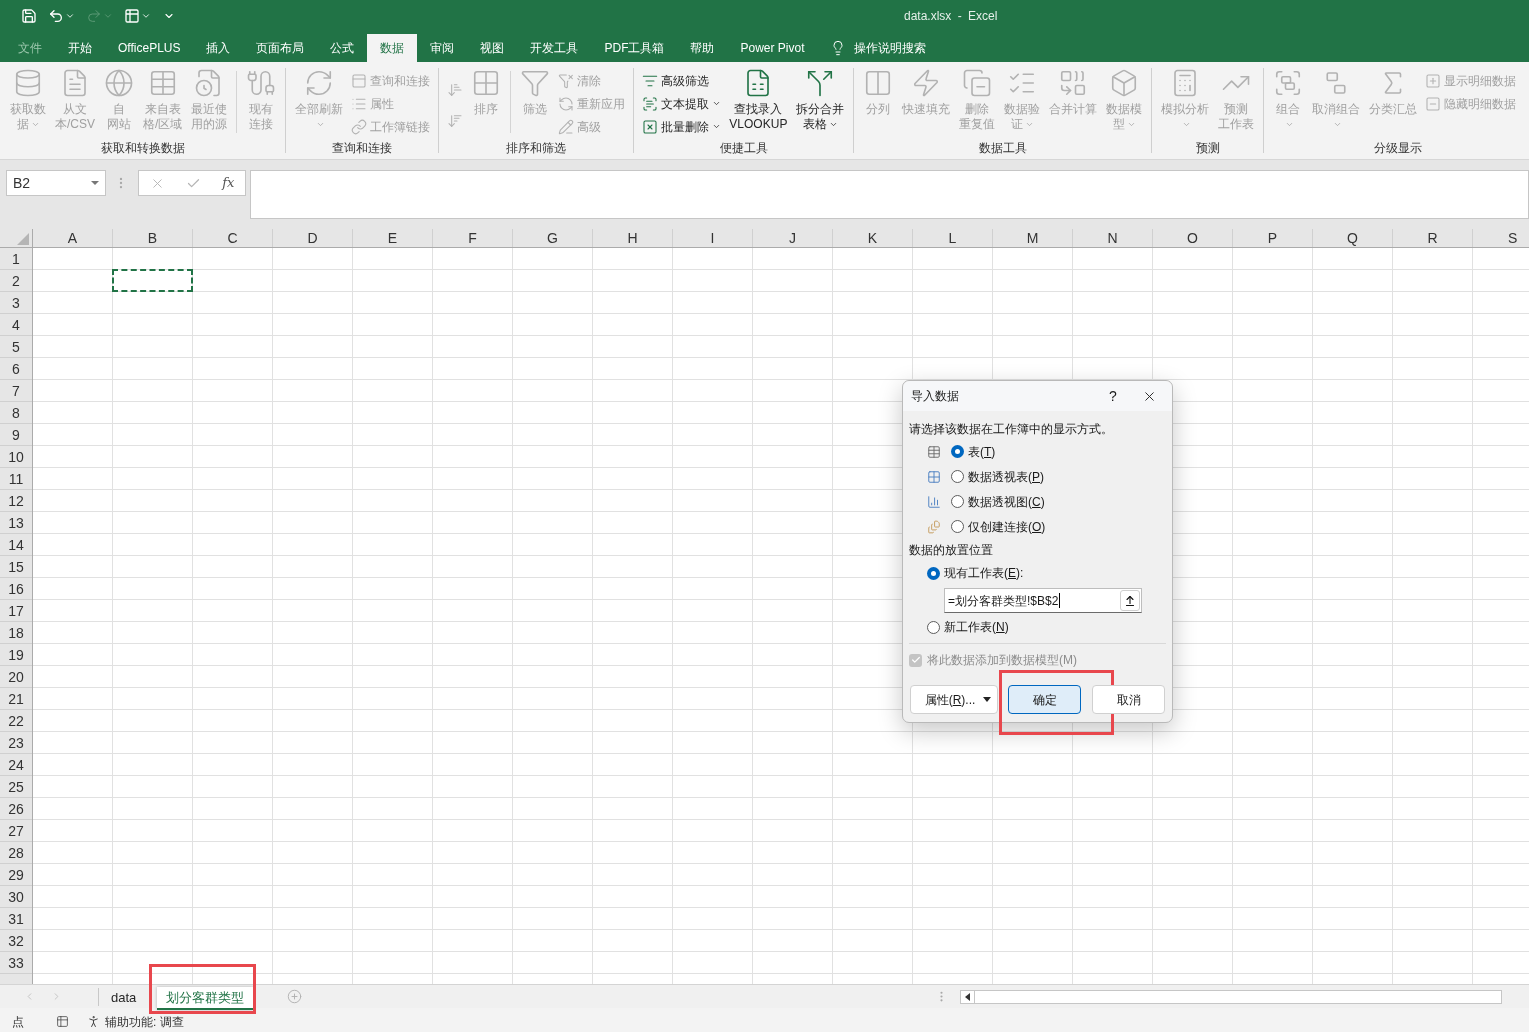 The width and height of the screenshot is (1529, 1032). I want to click on row-header: 21, so click(16, 699).